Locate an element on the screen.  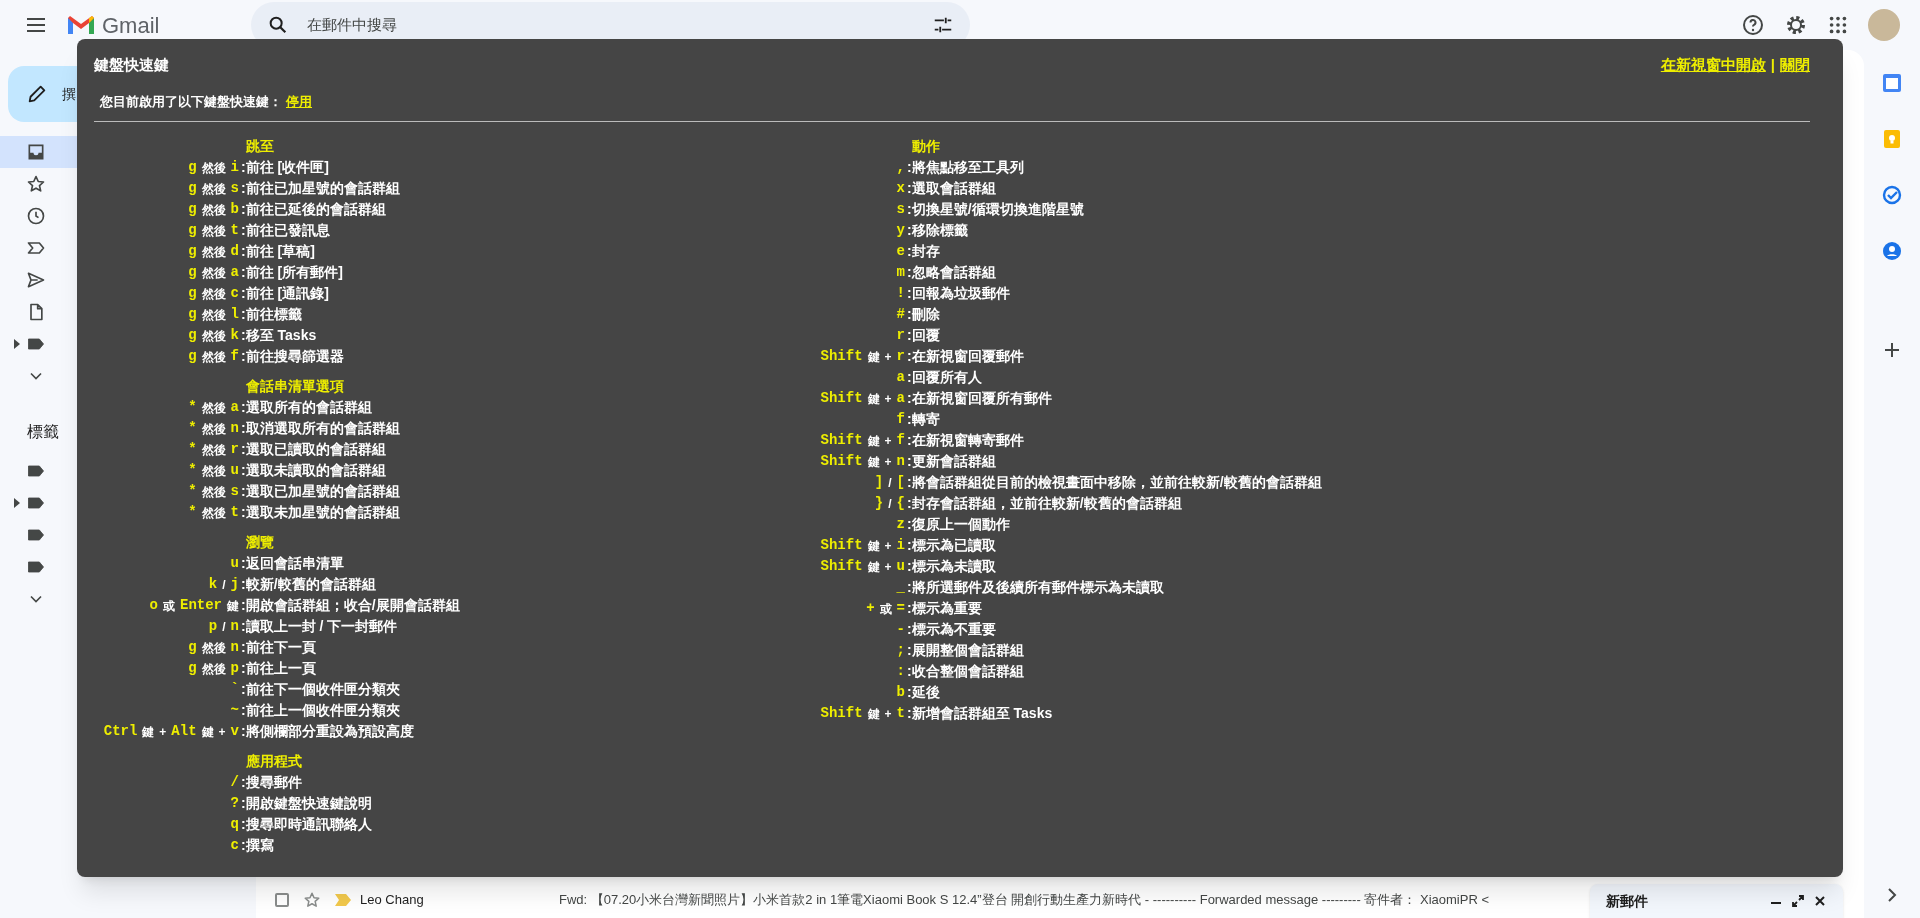
section-heading: 動作 is located at coordinates (926, 146).